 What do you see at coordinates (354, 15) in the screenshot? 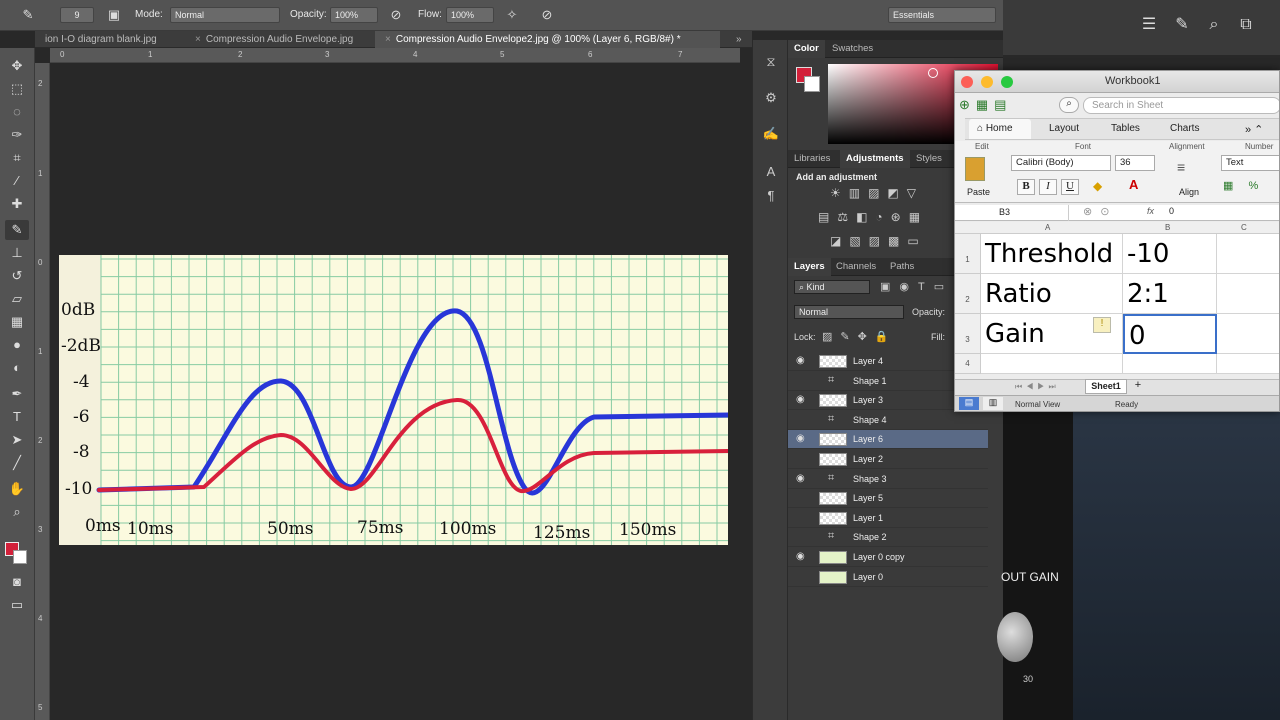
I see `opacity-field: 100%` at bounding box center [354, 15].